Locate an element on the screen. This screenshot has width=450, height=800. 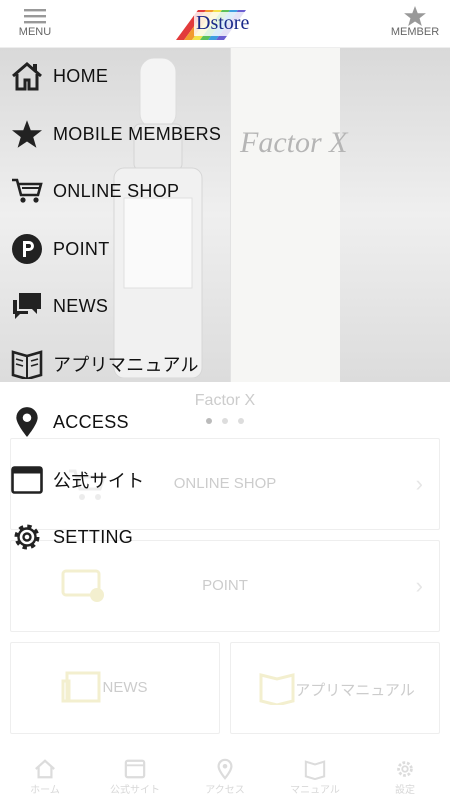
home-icon is located at coordinates (27, 76).